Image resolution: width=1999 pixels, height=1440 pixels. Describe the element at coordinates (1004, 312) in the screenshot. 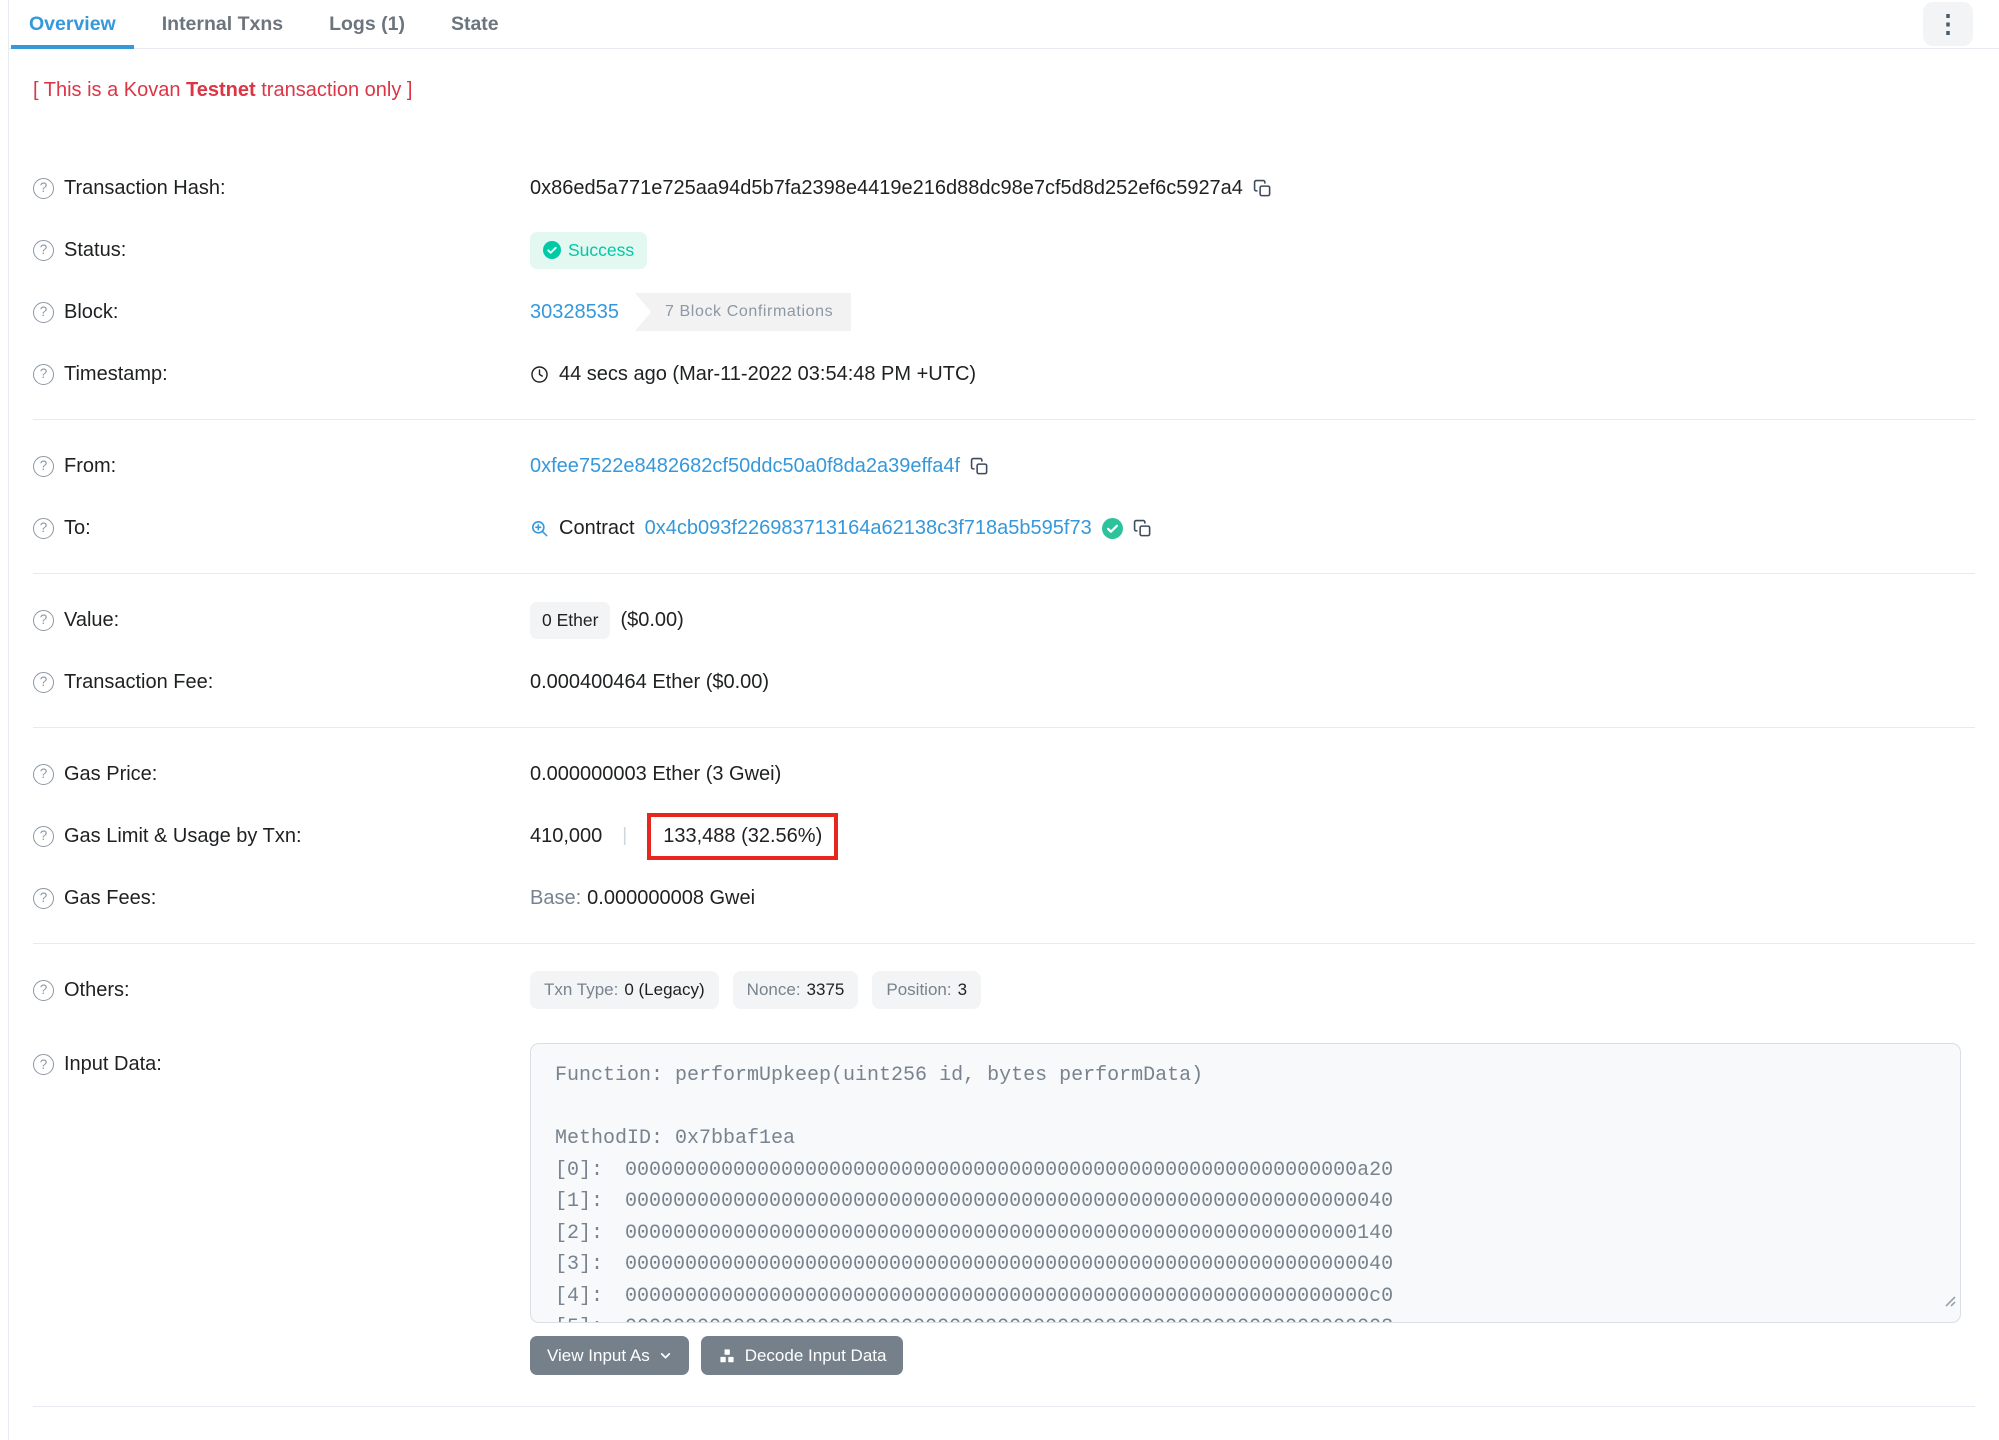

I see `row-block: ? Block: 30328535 7 Block Confirmations` at that location.